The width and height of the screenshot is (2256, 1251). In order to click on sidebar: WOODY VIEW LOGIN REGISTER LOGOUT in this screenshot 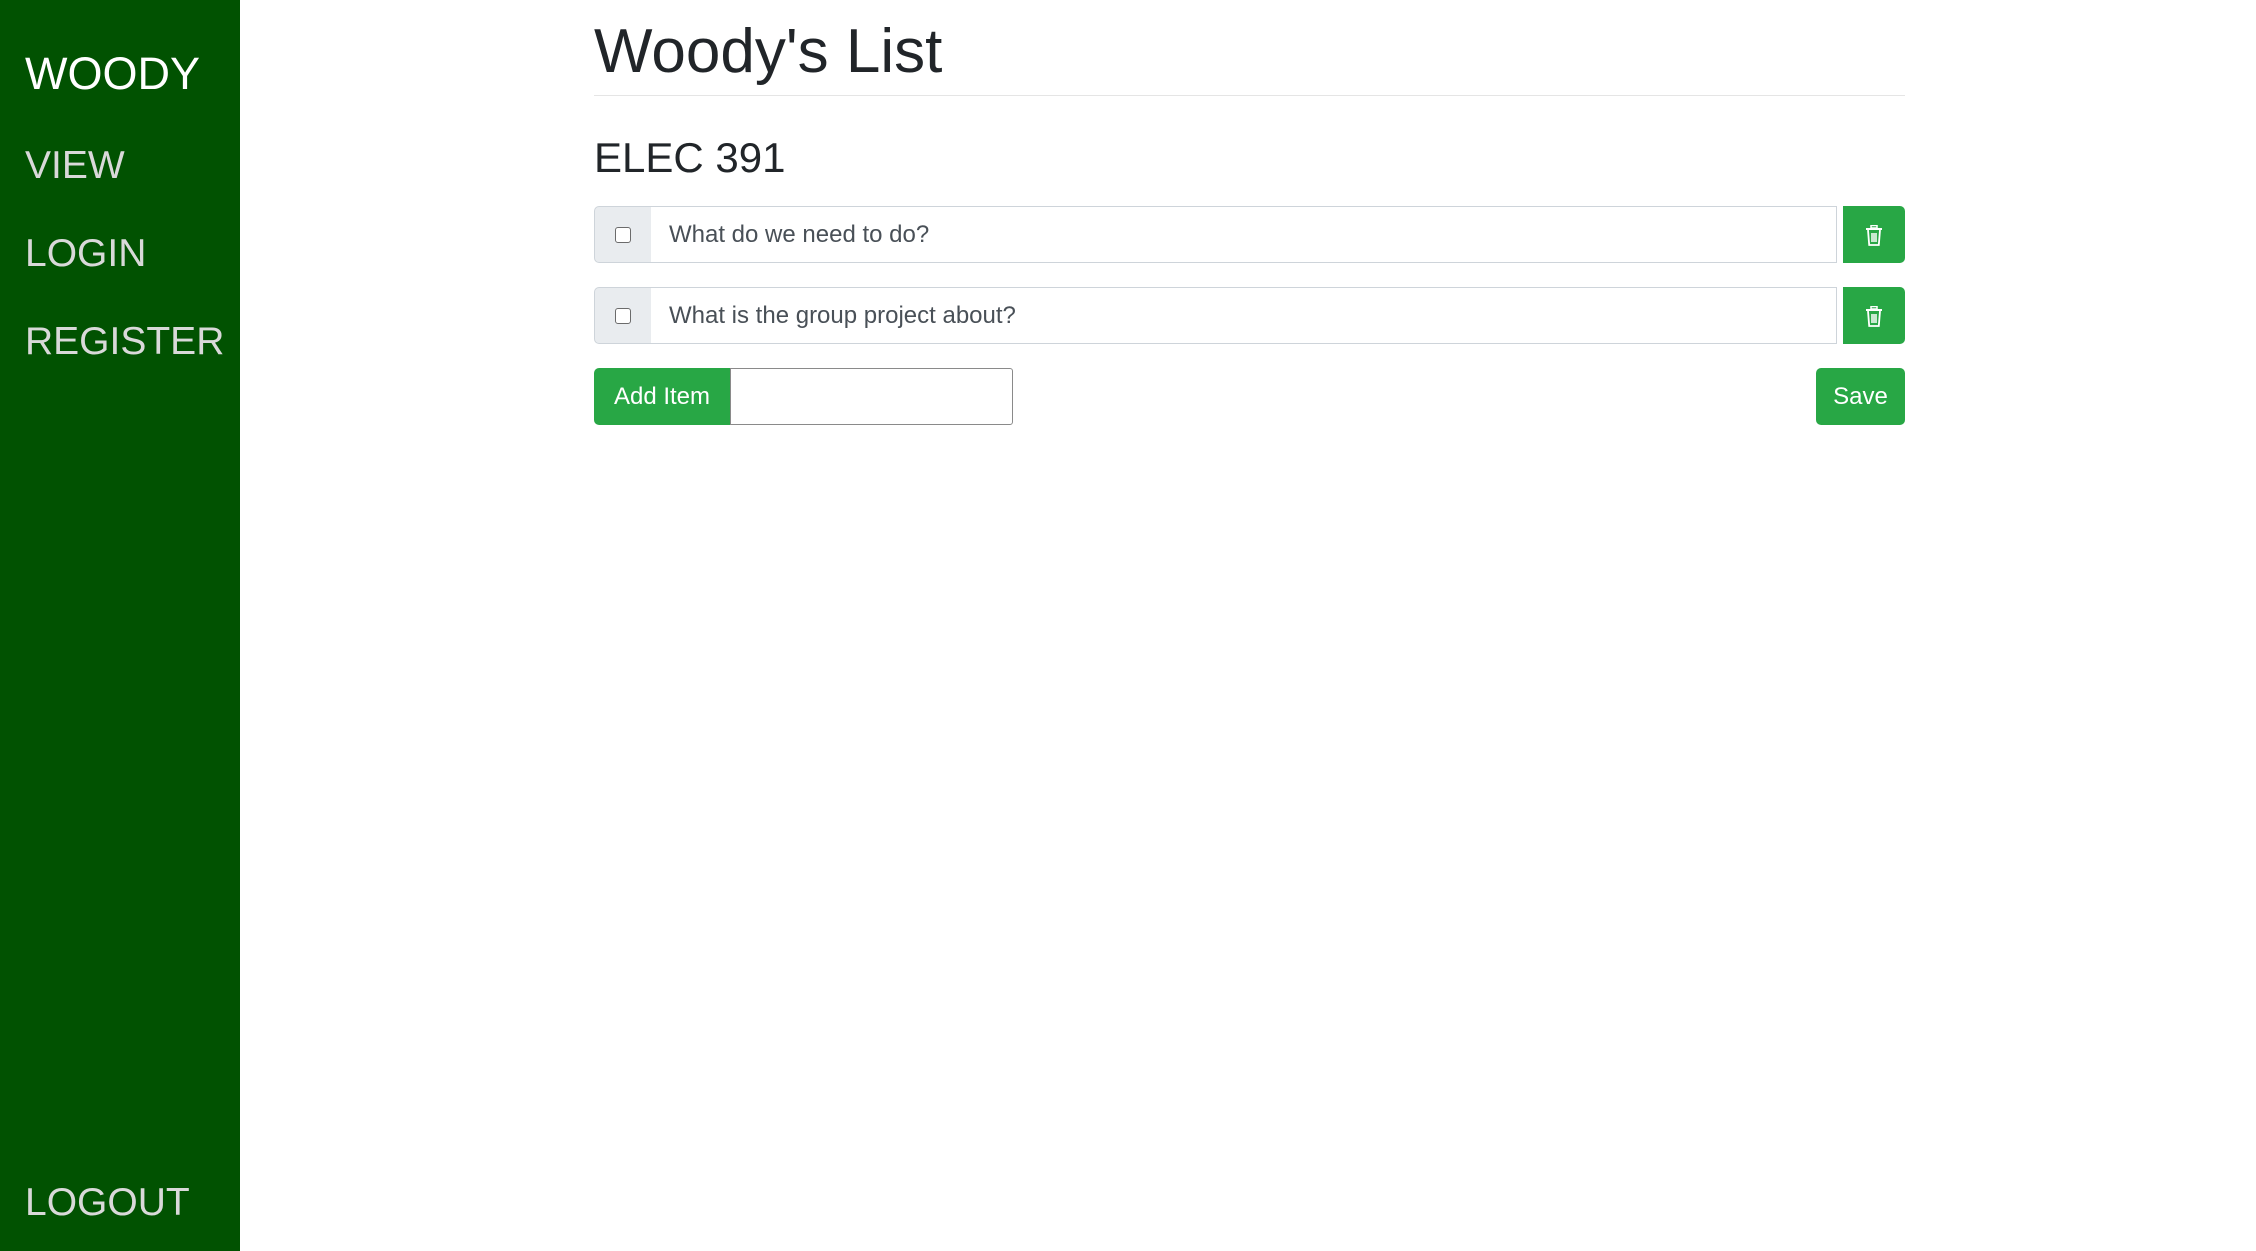, I will do `click(120, 625)`.